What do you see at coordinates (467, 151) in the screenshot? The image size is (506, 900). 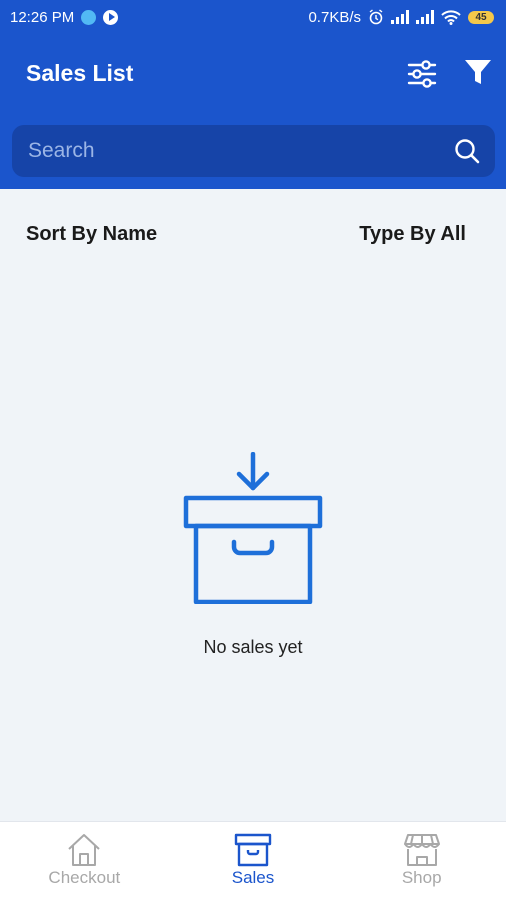 I see `search-icon` at bounding box center [467, 151].